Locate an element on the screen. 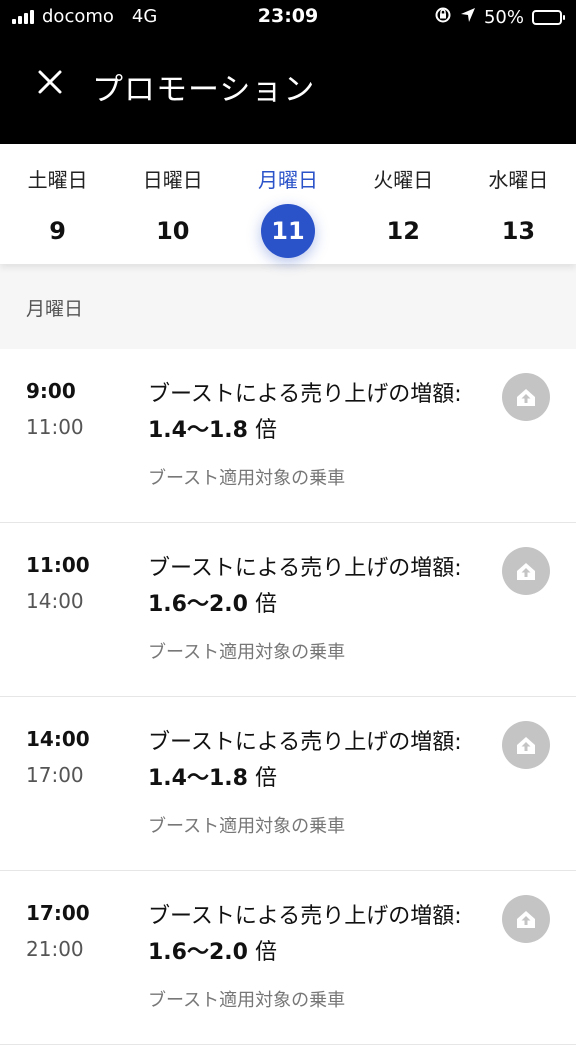 The width and height of the screenshot is (576, 1045). day-tab-sat: 土曜日 9 is located at coordinates (57, 204).